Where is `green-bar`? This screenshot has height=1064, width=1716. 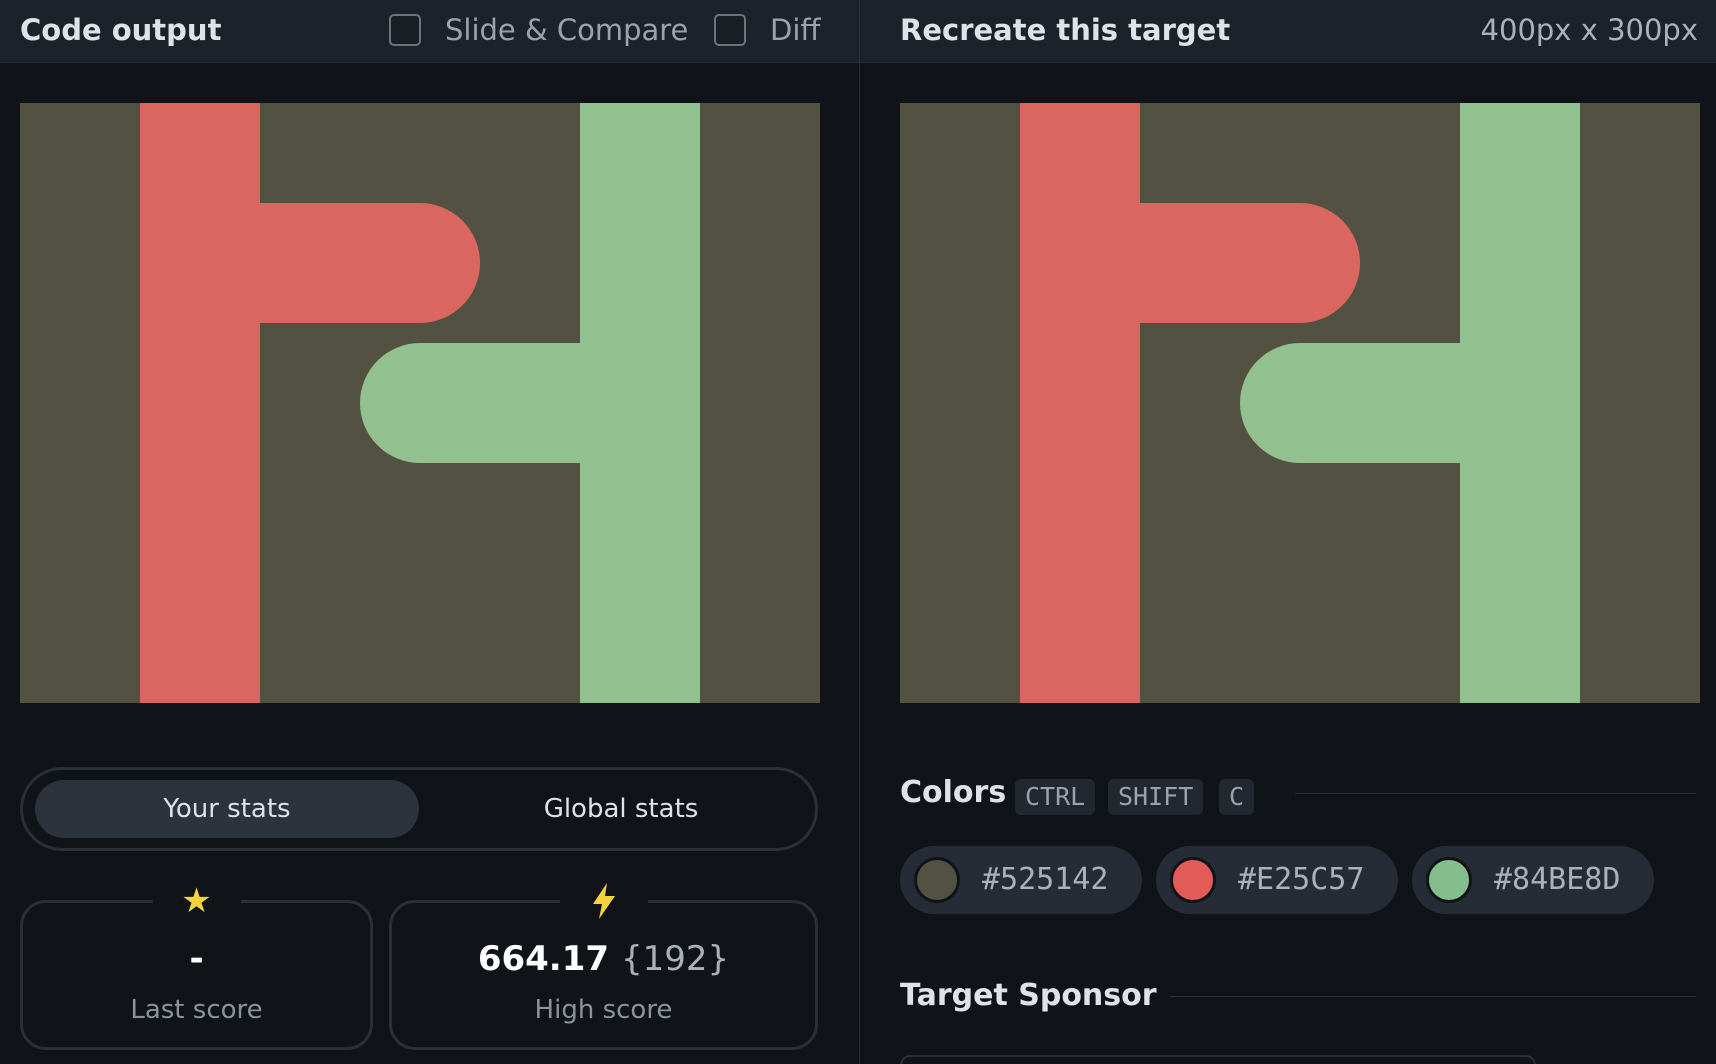
green-bar is located at coordinates (640, 403).